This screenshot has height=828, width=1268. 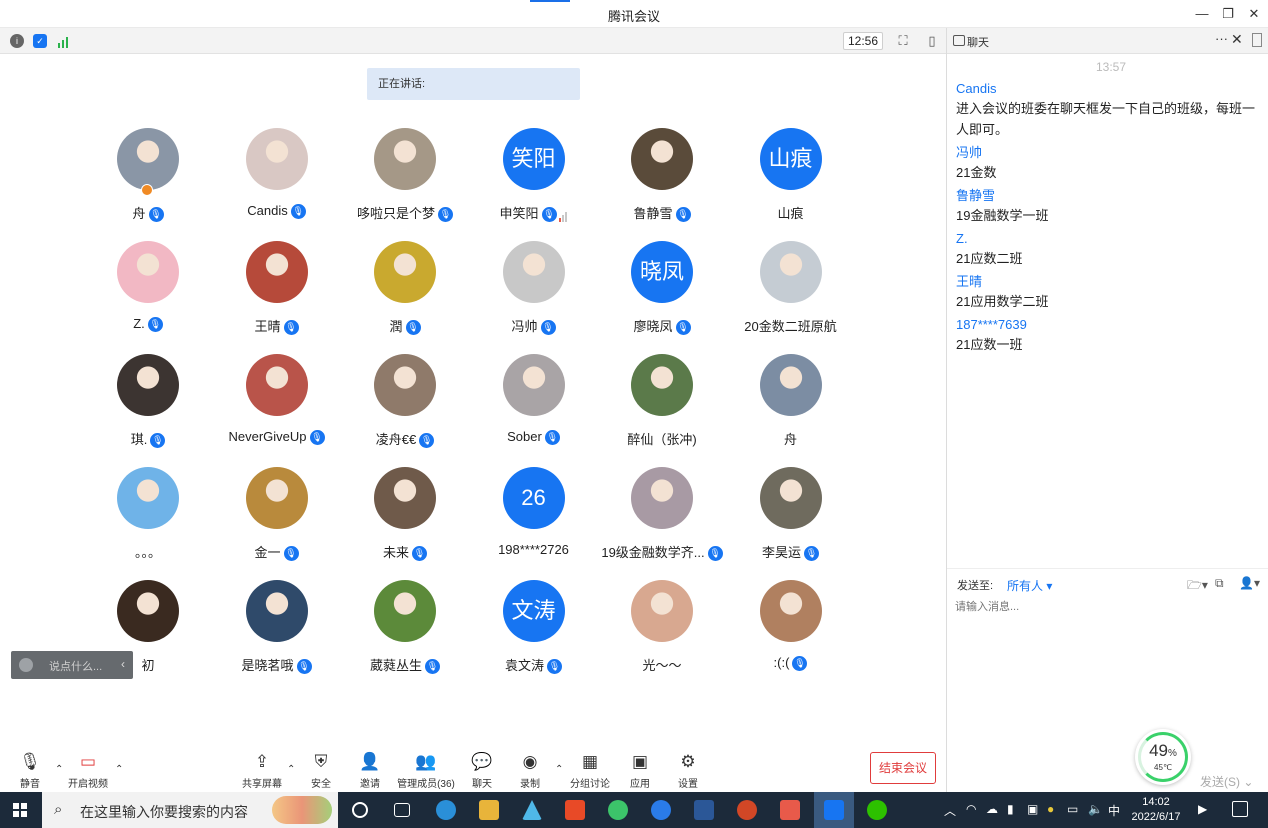 What do you see at coordinates (1202, 809) in the screenshot?
I see `media-icon: ▶` at bounding box center [1202, 809].